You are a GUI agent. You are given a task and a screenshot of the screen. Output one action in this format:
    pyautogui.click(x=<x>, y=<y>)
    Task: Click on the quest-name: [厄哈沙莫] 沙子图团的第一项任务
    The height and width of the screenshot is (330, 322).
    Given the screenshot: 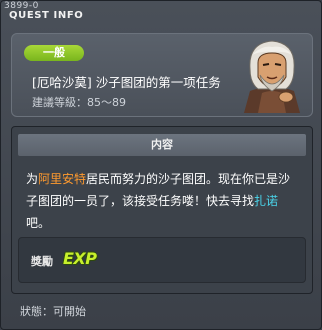 What is the action you would take?
    pyautogui.click(x=126, y=82)
    